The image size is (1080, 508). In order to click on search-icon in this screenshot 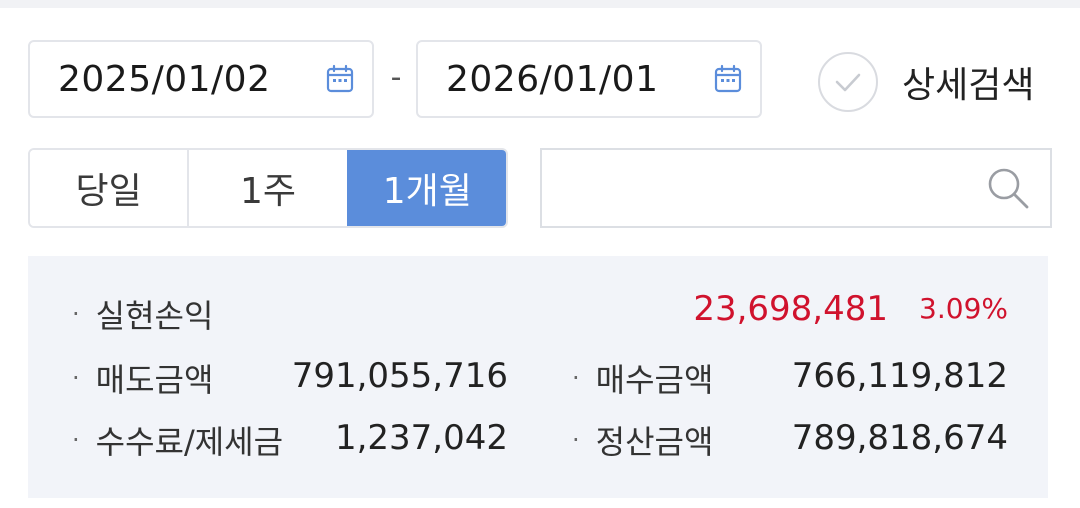, I will do `click(1008, 188)`.